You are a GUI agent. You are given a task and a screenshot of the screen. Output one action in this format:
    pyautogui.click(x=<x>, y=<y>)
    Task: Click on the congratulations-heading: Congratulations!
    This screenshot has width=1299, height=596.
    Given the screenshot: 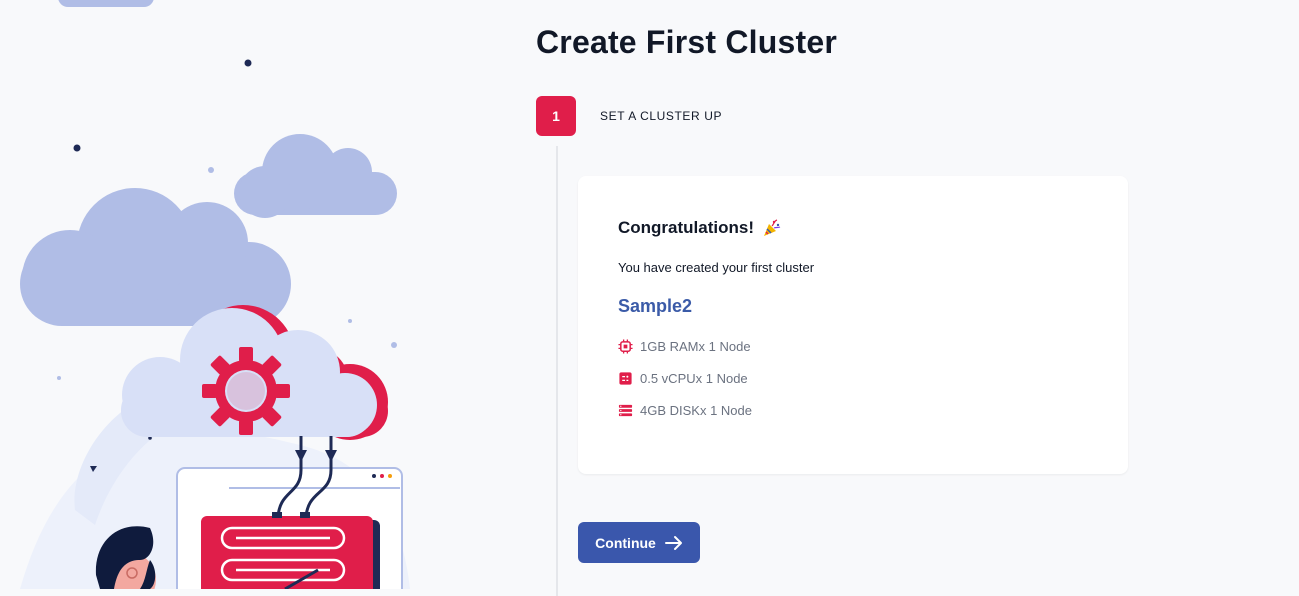 What is the action you would take?
    pyautogui.click(x=700, y=228)
    